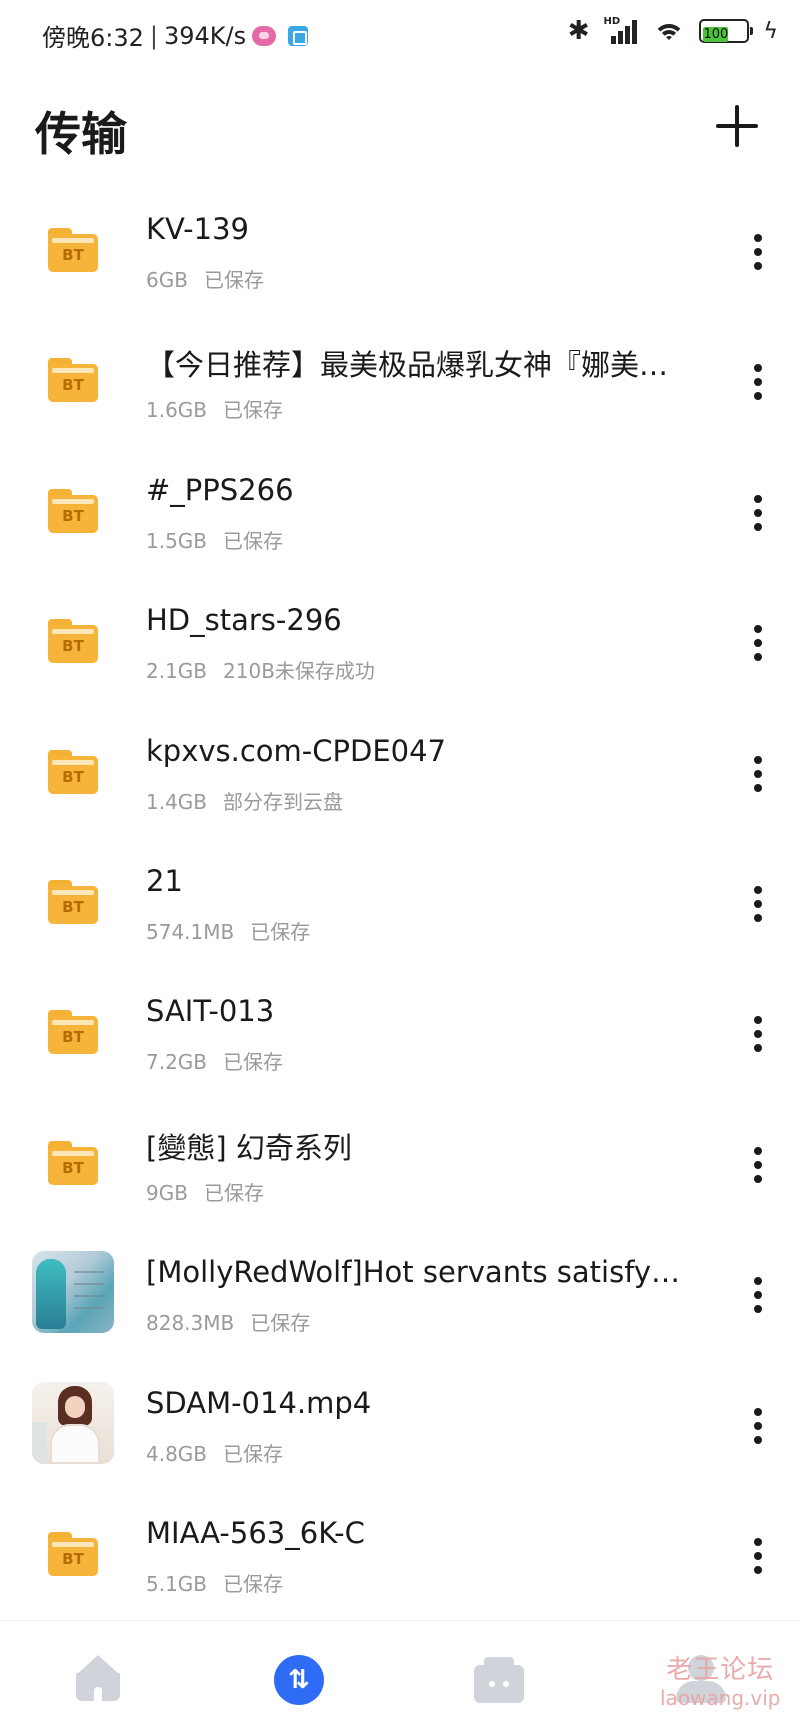 This screenshot has width=800, height=1733. What do you see at coordinates (214, 408) in the screenshot?
I see `item-meta: 1.6GB 已保存` at bounding box center [214, 408].